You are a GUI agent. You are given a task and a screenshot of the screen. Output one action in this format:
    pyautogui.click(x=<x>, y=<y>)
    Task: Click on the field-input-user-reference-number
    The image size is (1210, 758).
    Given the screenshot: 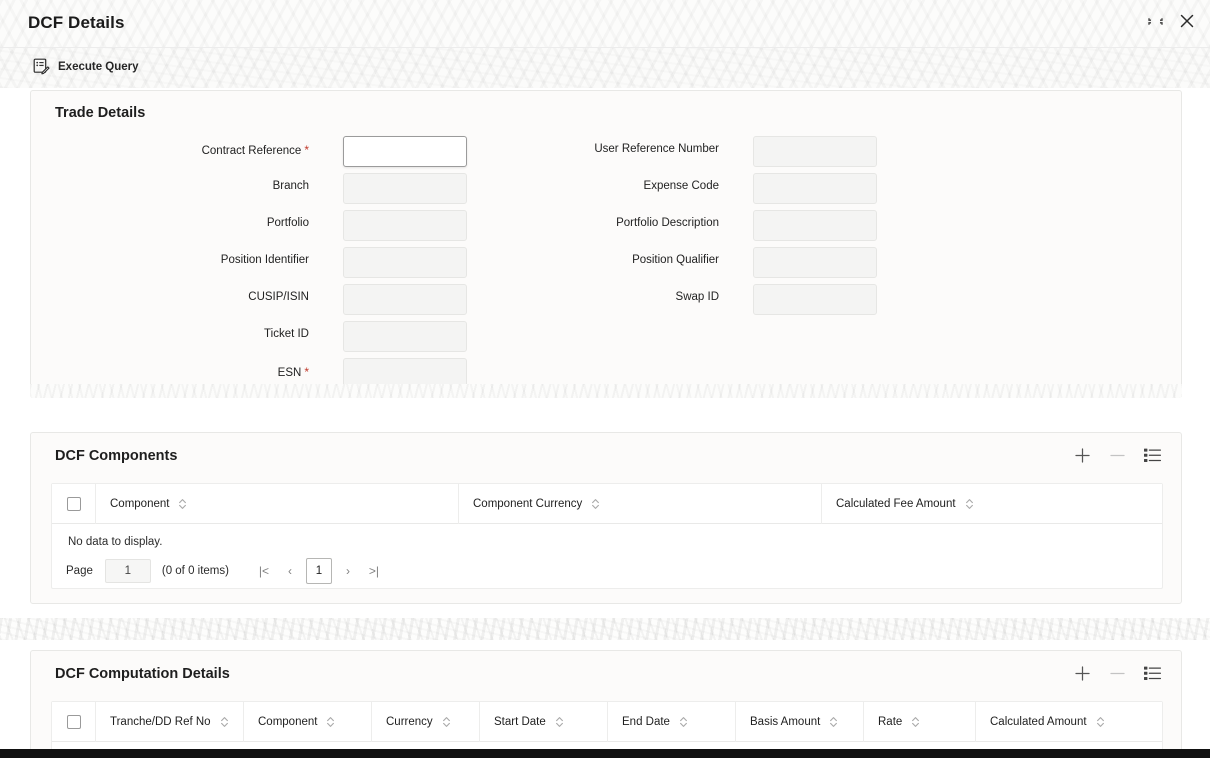 What is the action you would take?
    pyautogui.click(x=815, y=151)
    